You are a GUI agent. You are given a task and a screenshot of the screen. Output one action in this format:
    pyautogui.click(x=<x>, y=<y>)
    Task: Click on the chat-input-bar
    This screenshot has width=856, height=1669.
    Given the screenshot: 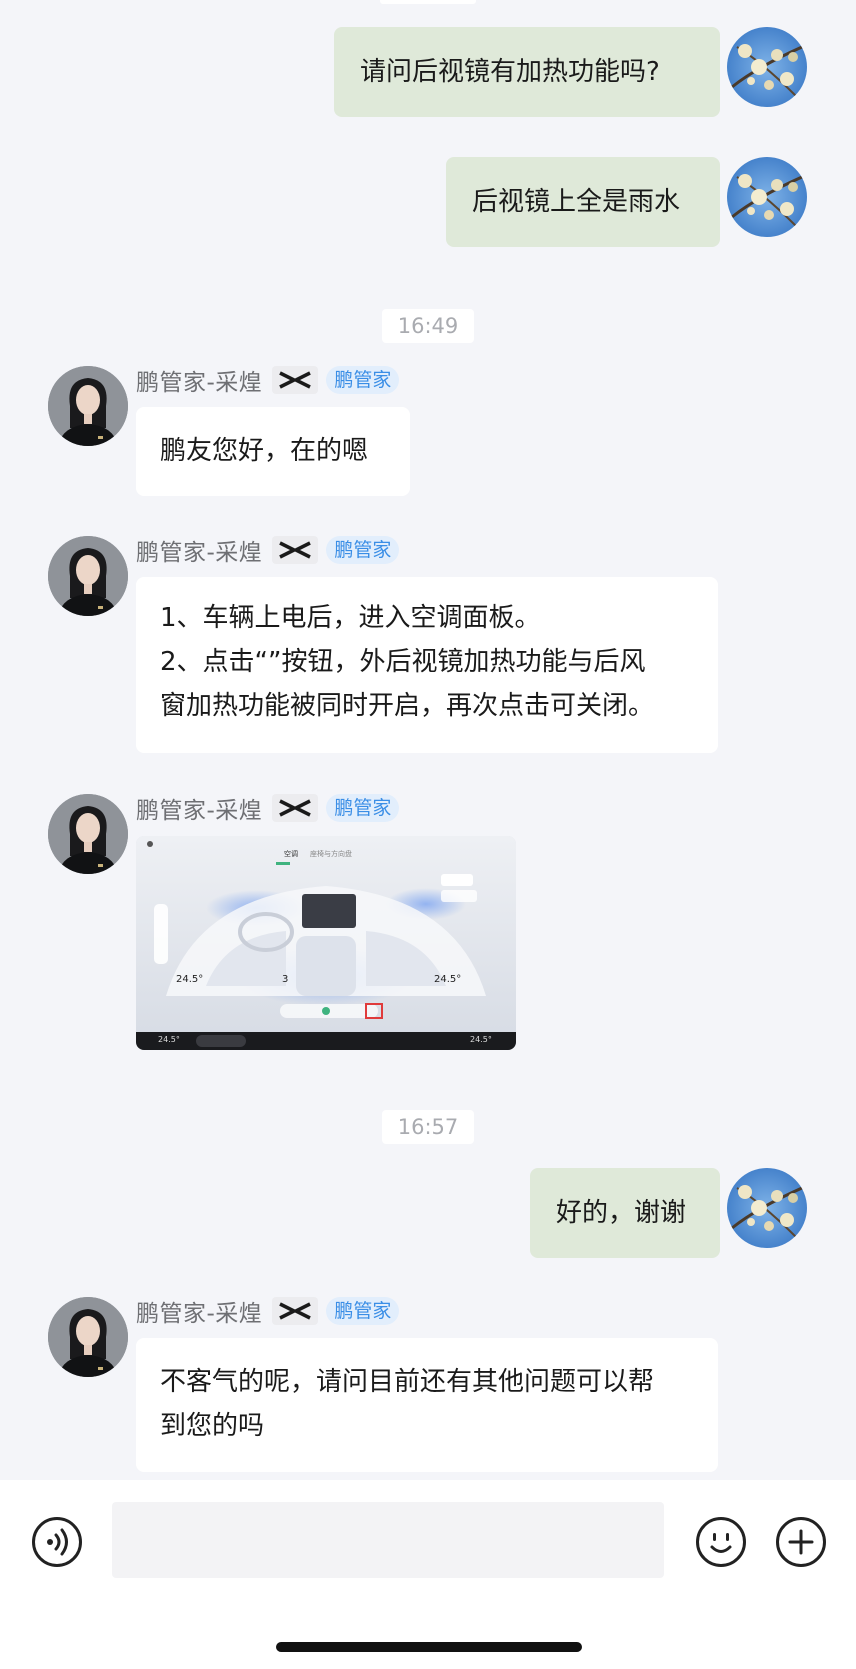 What is the action you would take?
    pyautogui.click(x=428, y=1574)
    